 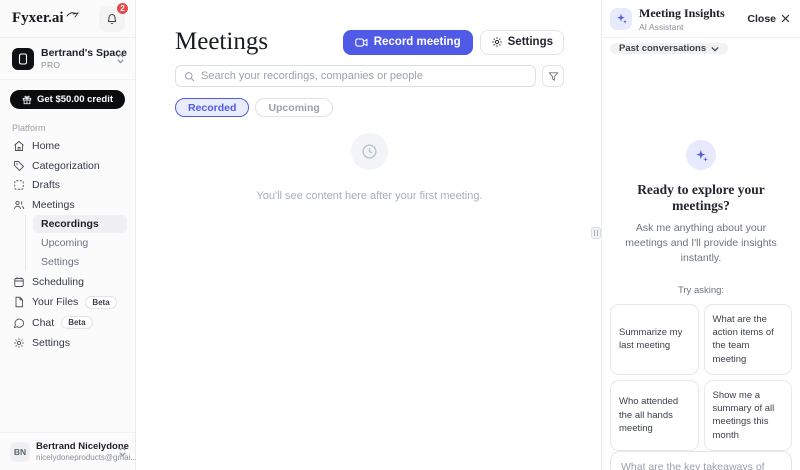 I want to click on sidebar-subitem-upcoming: Upcoming, so click(x=80, y=243).